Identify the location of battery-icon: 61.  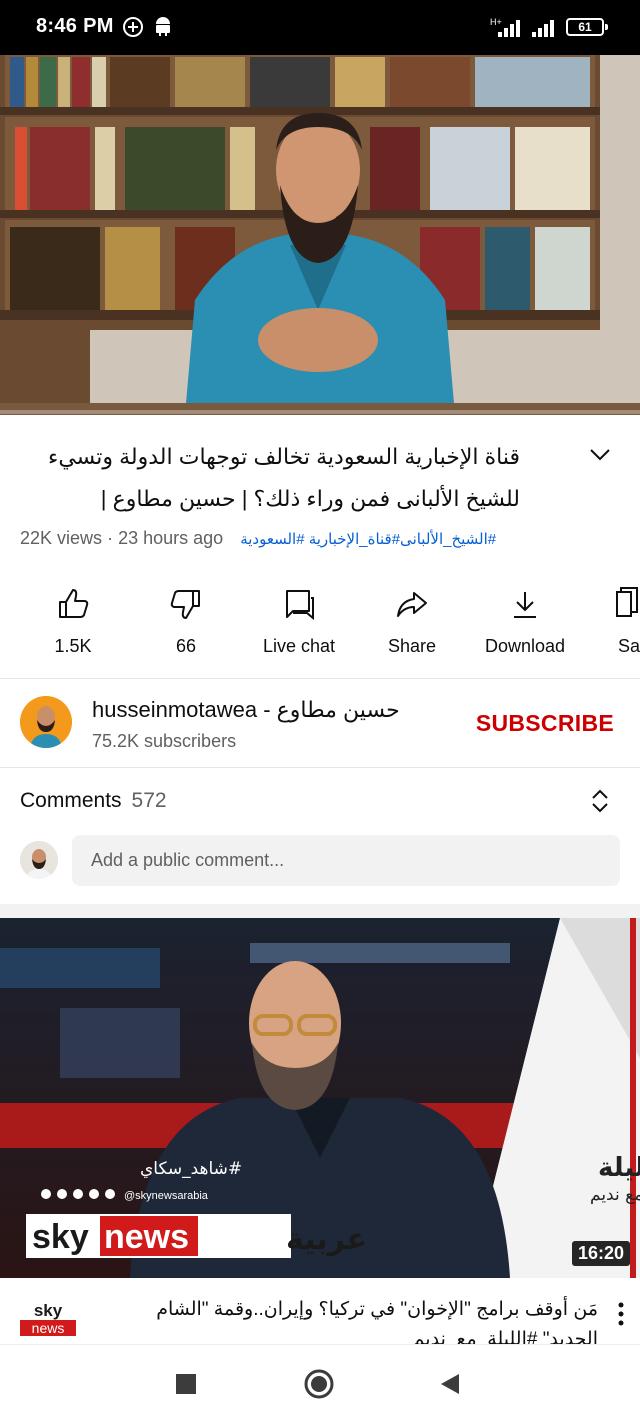
(587, 27).